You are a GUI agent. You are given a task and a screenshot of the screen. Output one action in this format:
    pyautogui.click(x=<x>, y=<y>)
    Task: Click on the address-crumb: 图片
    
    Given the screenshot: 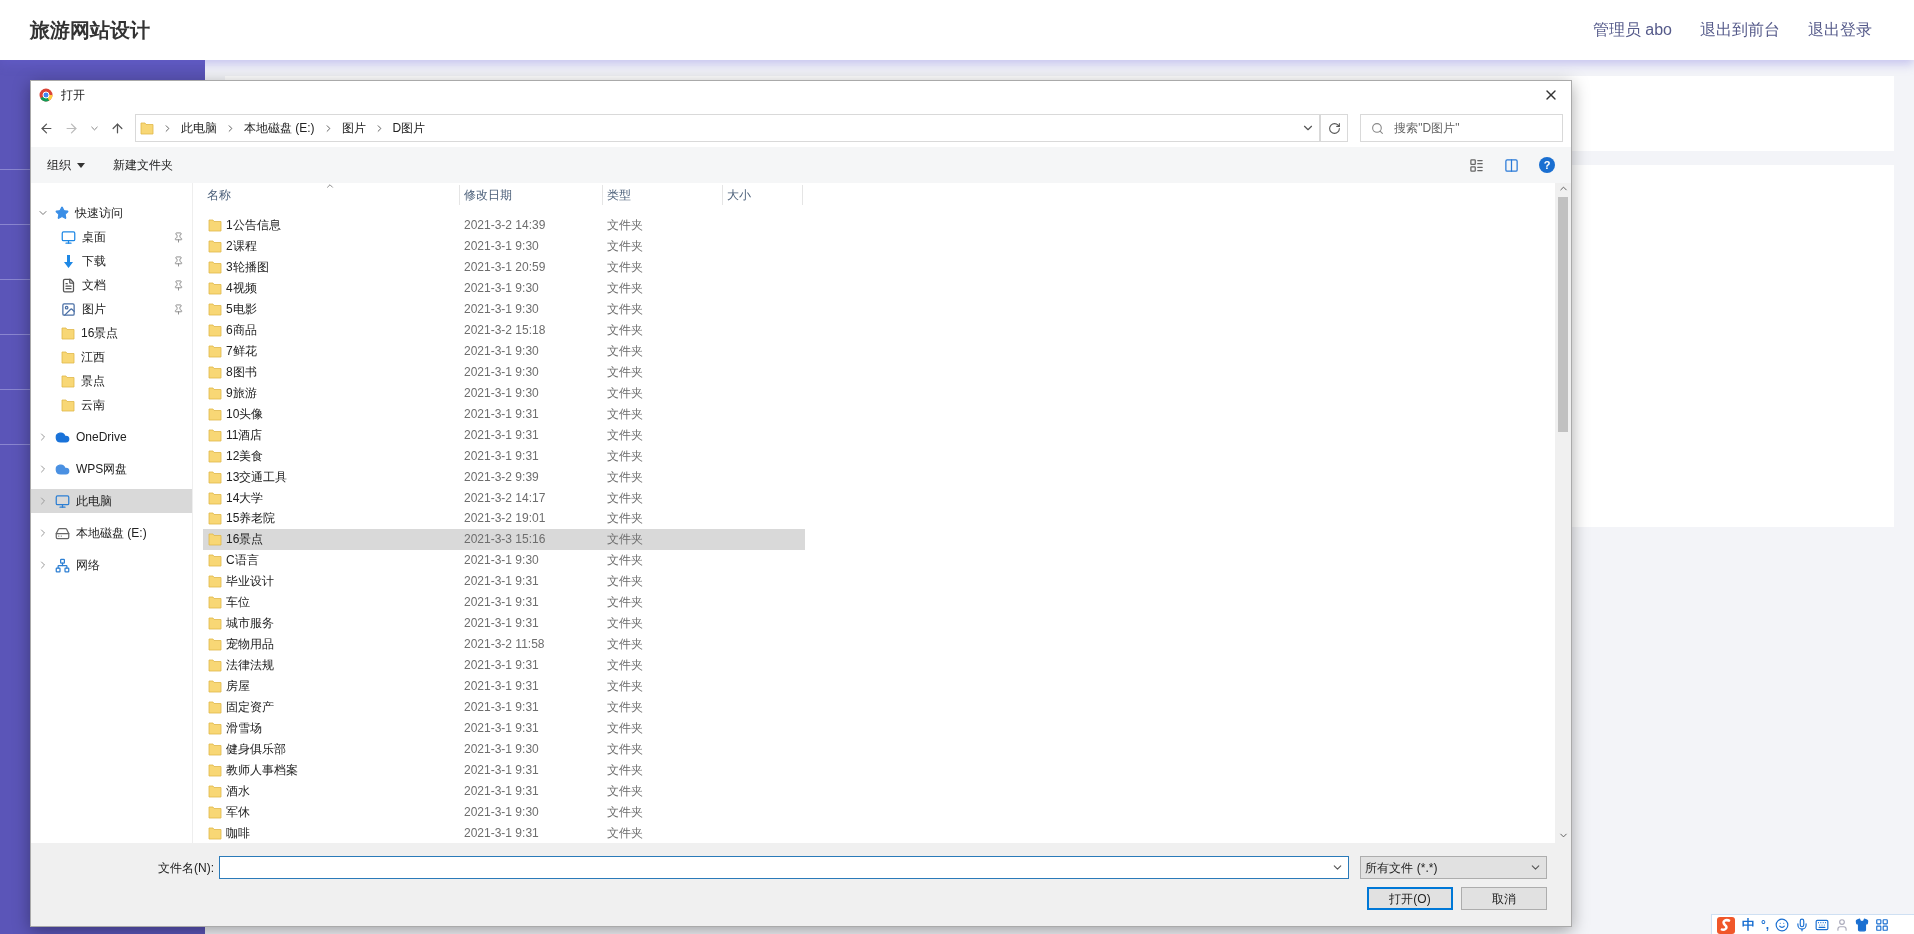 What is the action you would take?
    pyautogui.click(x=353, y=128)
    